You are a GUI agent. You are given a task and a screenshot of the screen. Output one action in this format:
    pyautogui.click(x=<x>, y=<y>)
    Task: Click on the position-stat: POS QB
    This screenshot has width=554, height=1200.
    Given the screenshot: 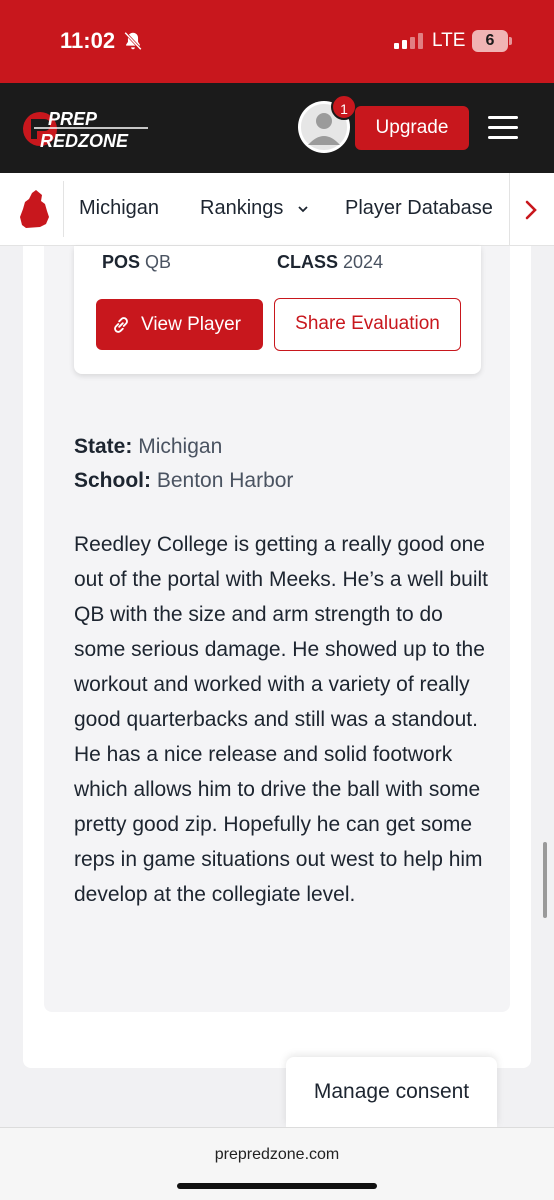 What is the action you would take?
    pyautogui.click(x=136, y=262)
    